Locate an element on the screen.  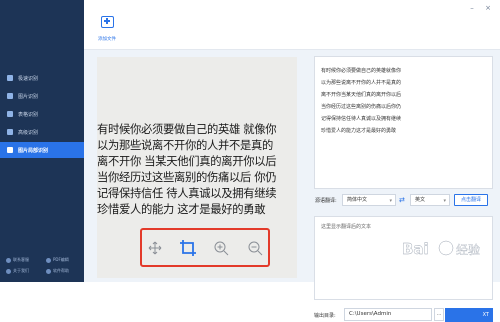
translate-row: 源语翻译: 简体中文 ▾ ⇄ 英文 ▾ 点击翻译 is located at coordinates (407, 200).